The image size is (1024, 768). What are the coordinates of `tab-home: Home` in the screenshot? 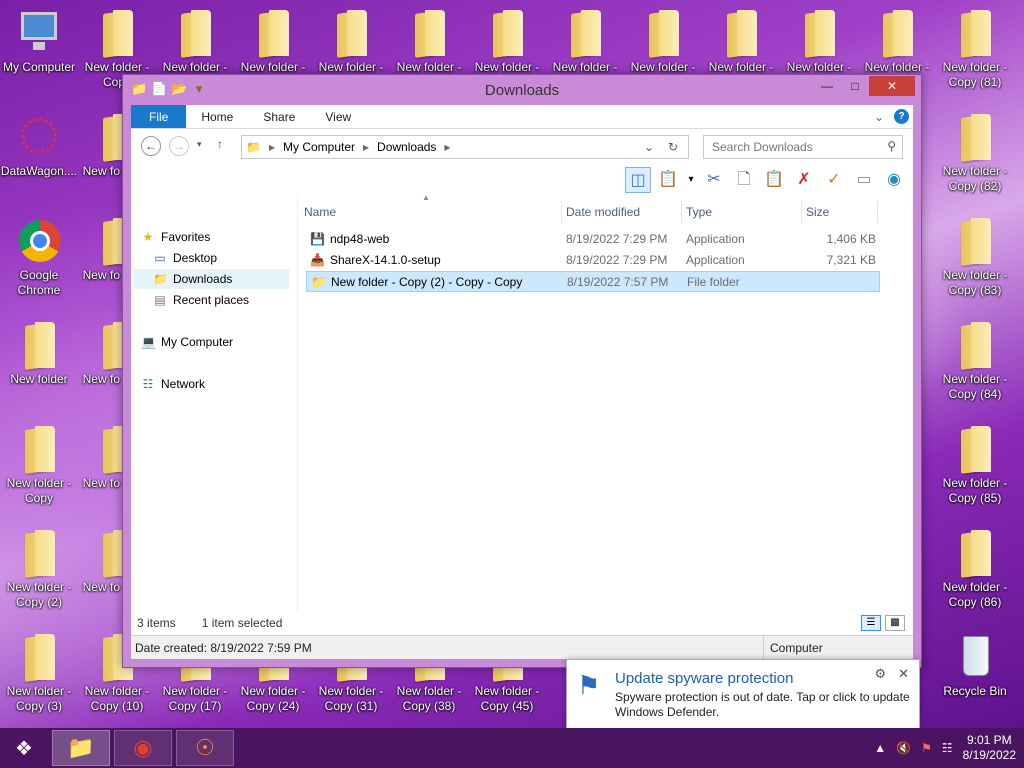 It's located at (217, 116).